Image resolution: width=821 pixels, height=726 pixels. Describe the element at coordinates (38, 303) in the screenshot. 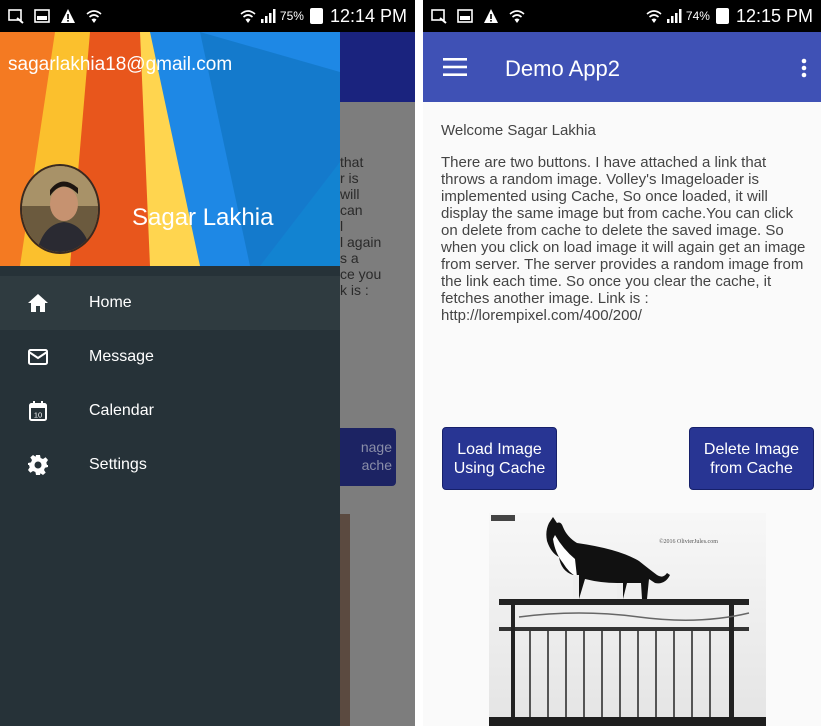

I see `home-icon` at that location.